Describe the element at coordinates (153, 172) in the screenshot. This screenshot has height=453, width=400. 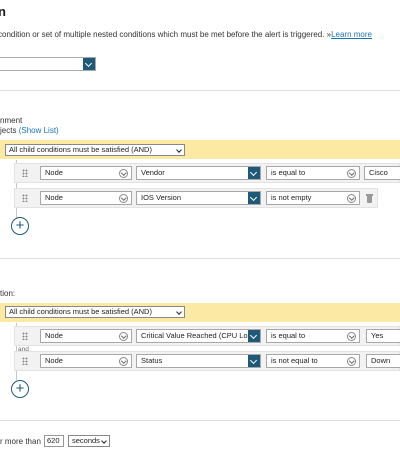
I see `field-value: Vendor` at that location.